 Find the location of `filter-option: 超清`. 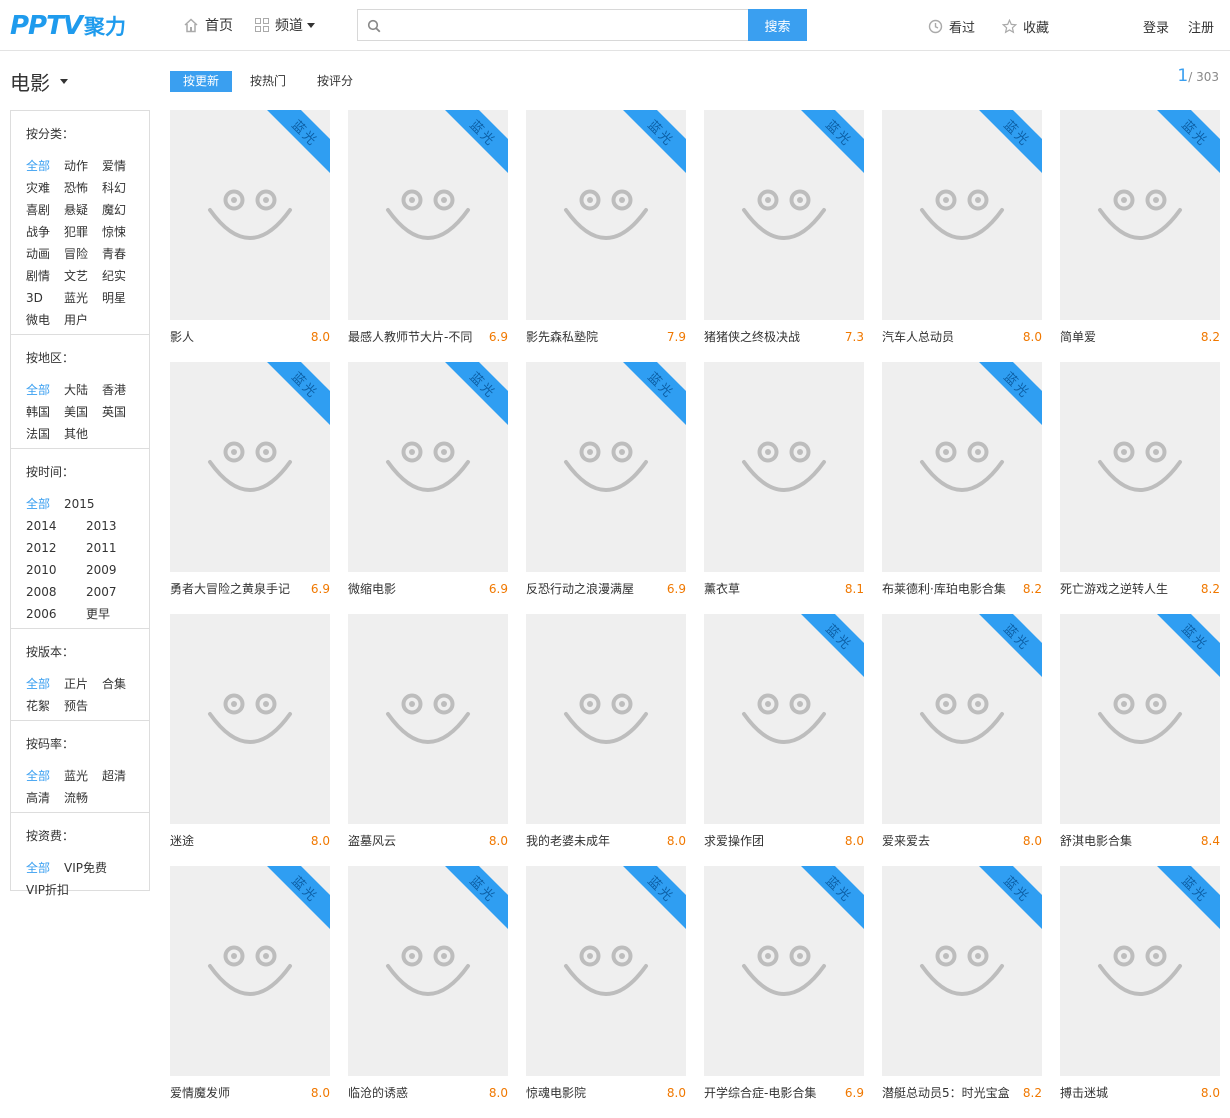

filter-option: 超清 is located at coordinates (121, 779).